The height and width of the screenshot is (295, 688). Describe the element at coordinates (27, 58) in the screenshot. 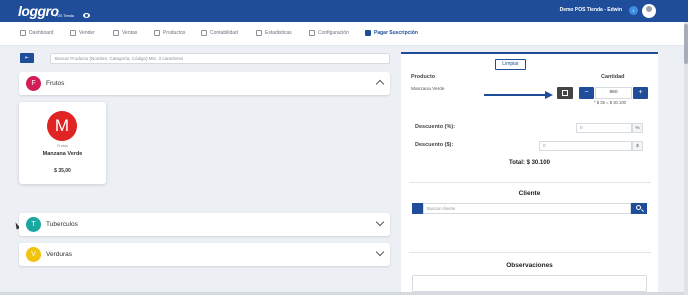

I see `collapse-button: ⇤` at that location.